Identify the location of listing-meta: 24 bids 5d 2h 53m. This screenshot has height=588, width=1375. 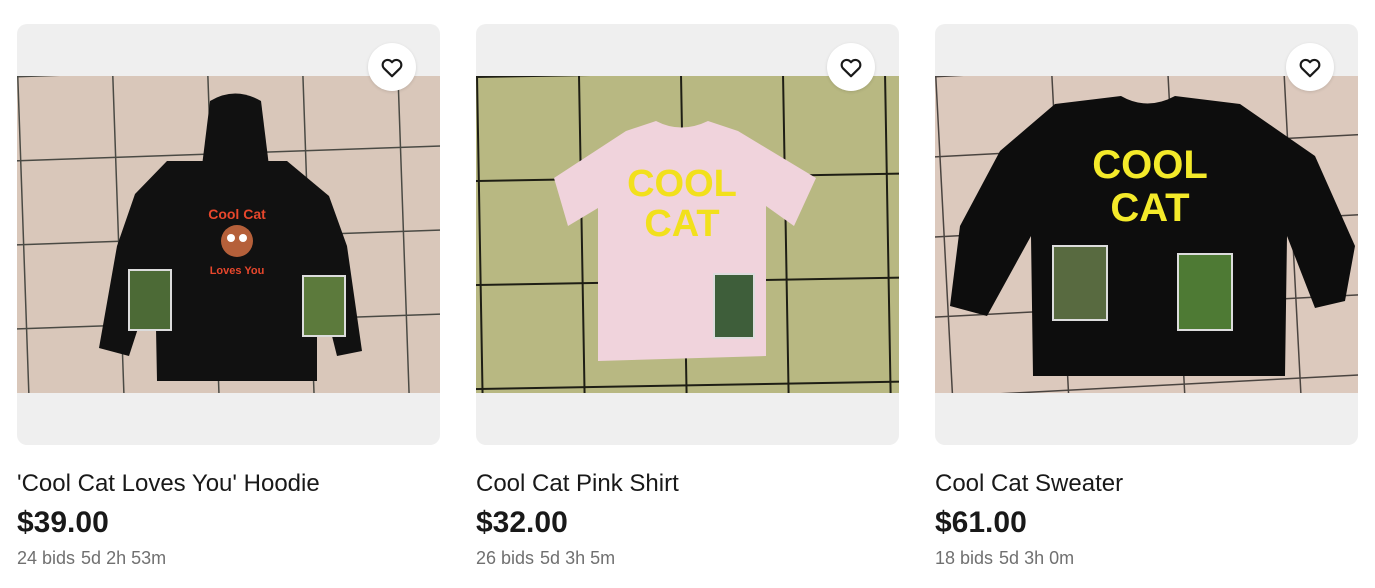
(228, 558).